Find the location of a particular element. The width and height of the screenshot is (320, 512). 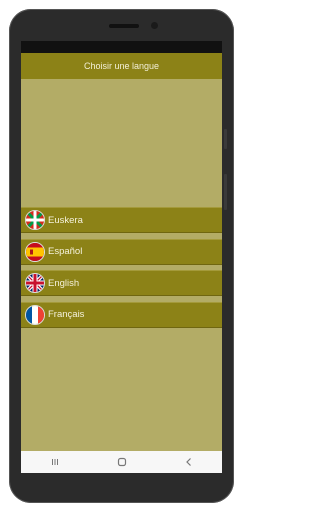

language-label: Euskera is located at coordinates (65, 220).